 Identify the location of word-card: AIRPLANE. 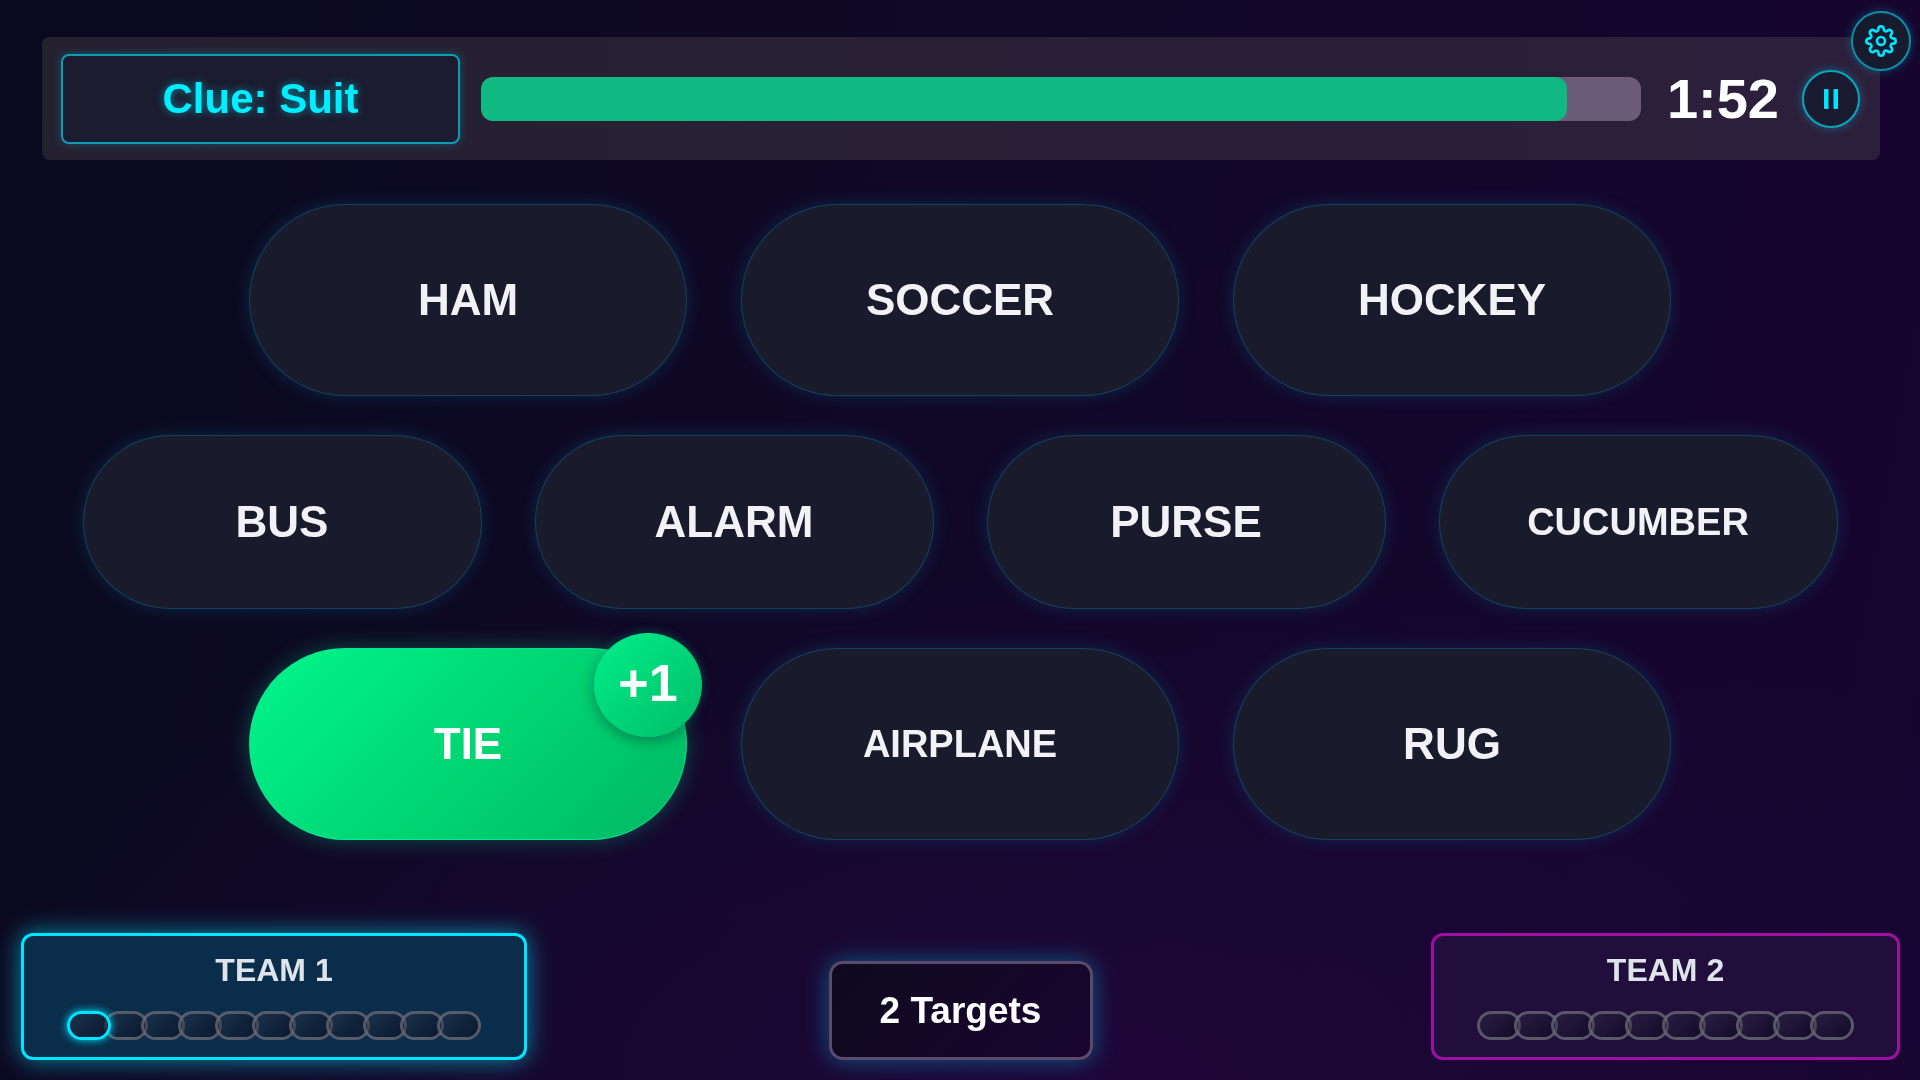
(960, 744).